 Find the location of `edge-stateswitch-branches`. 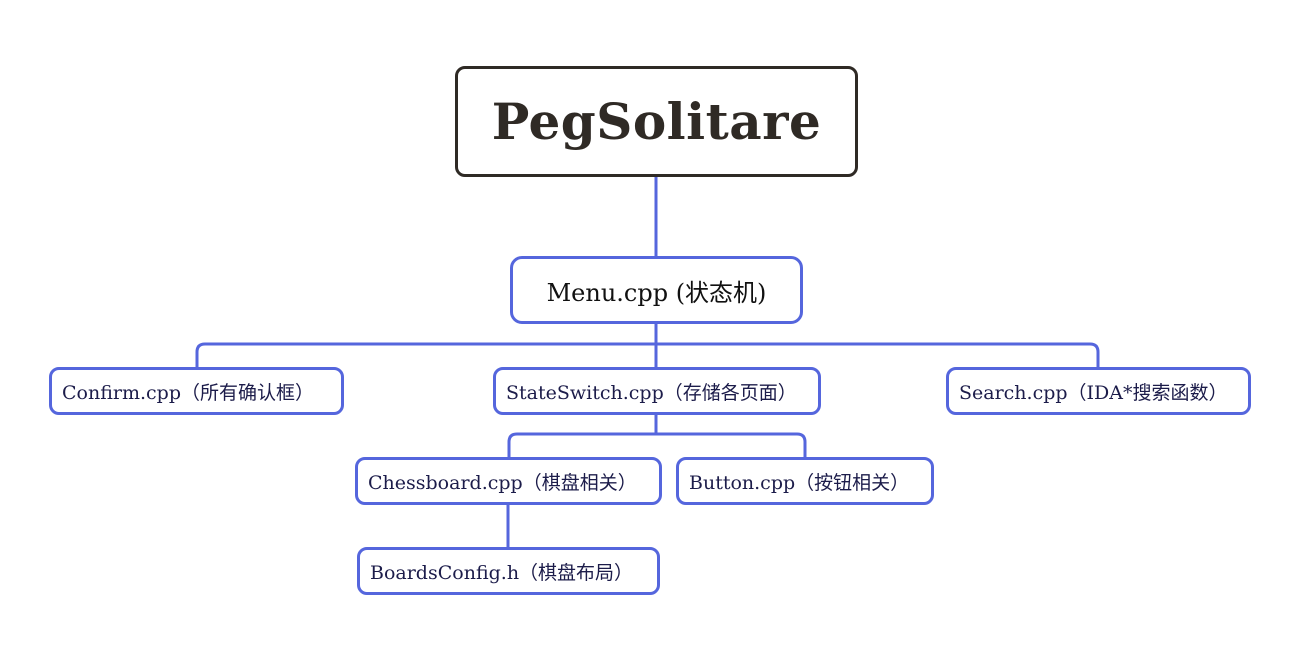

edge-stateswitch-branches is located at coordinates (657, 445).